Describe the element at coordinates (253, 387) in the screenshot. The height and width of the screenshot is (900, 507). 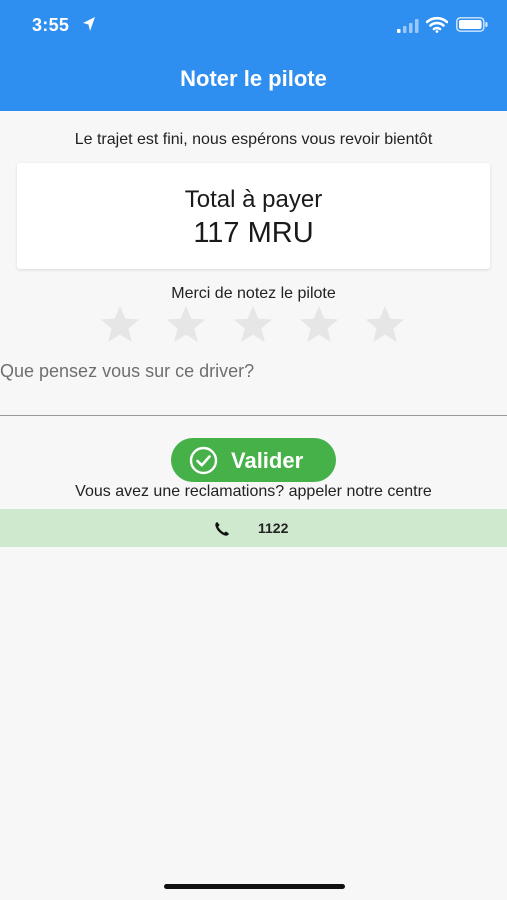
I see `driver-feedback-input` at that location.